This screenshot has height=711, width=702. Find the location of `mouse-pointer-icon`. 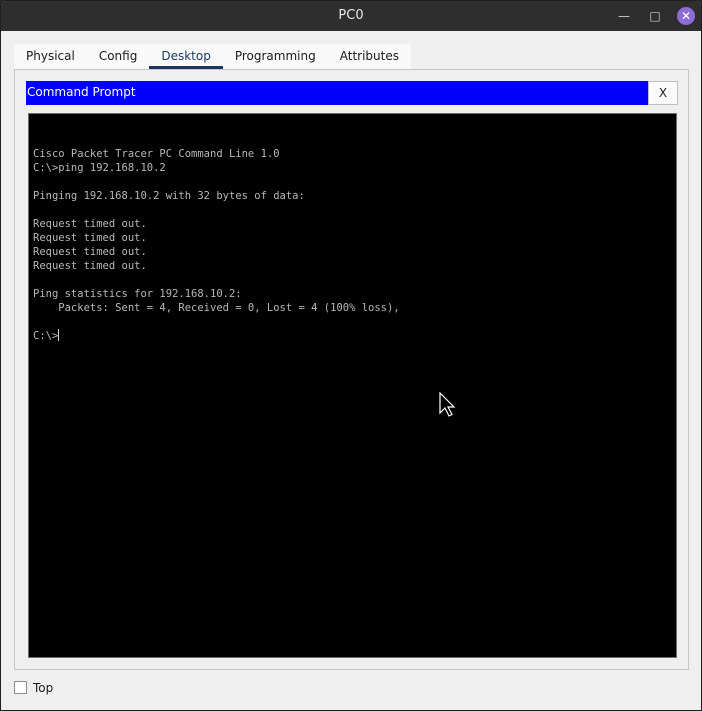

mouse-pointer-icon is located at coordinates (447, 404).